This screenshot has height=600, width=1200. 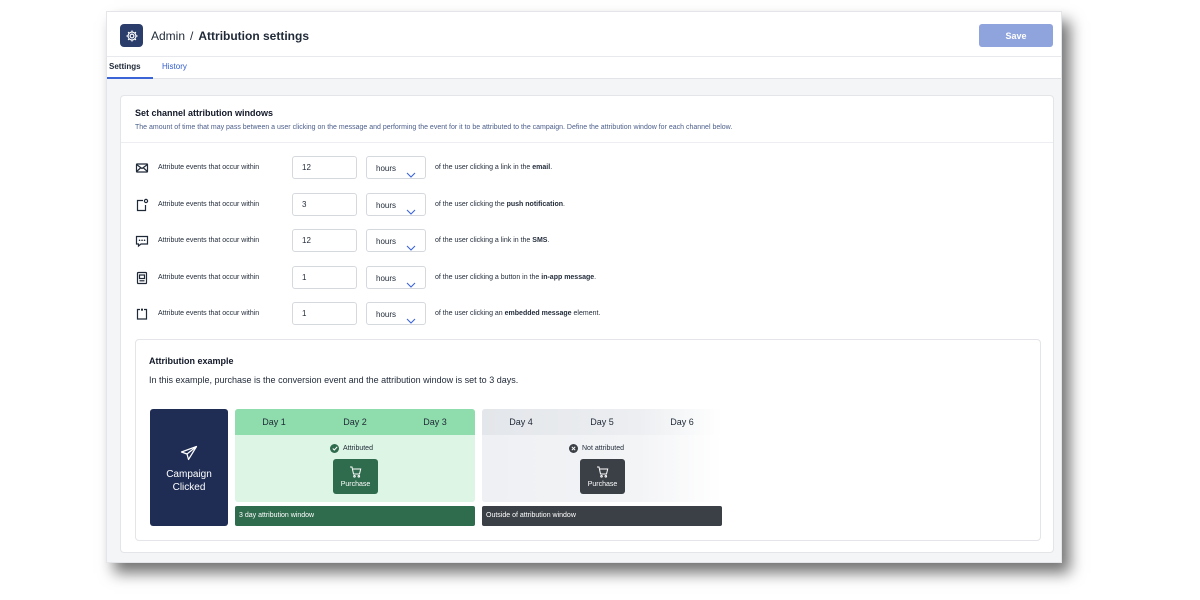 I want to click on day-label: Day 6, so click(x=682, y=422).